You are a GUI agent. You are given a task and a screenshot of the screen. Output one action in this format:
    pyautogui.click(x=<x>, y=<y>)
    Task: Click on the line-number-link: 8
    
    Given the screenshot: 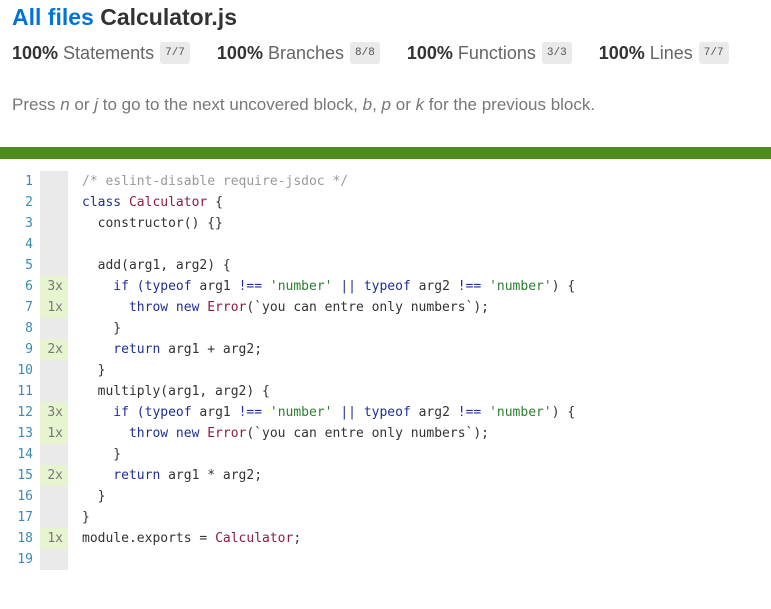 What is the action you would take?
    pyautogui.click(x=20, y=328)
    